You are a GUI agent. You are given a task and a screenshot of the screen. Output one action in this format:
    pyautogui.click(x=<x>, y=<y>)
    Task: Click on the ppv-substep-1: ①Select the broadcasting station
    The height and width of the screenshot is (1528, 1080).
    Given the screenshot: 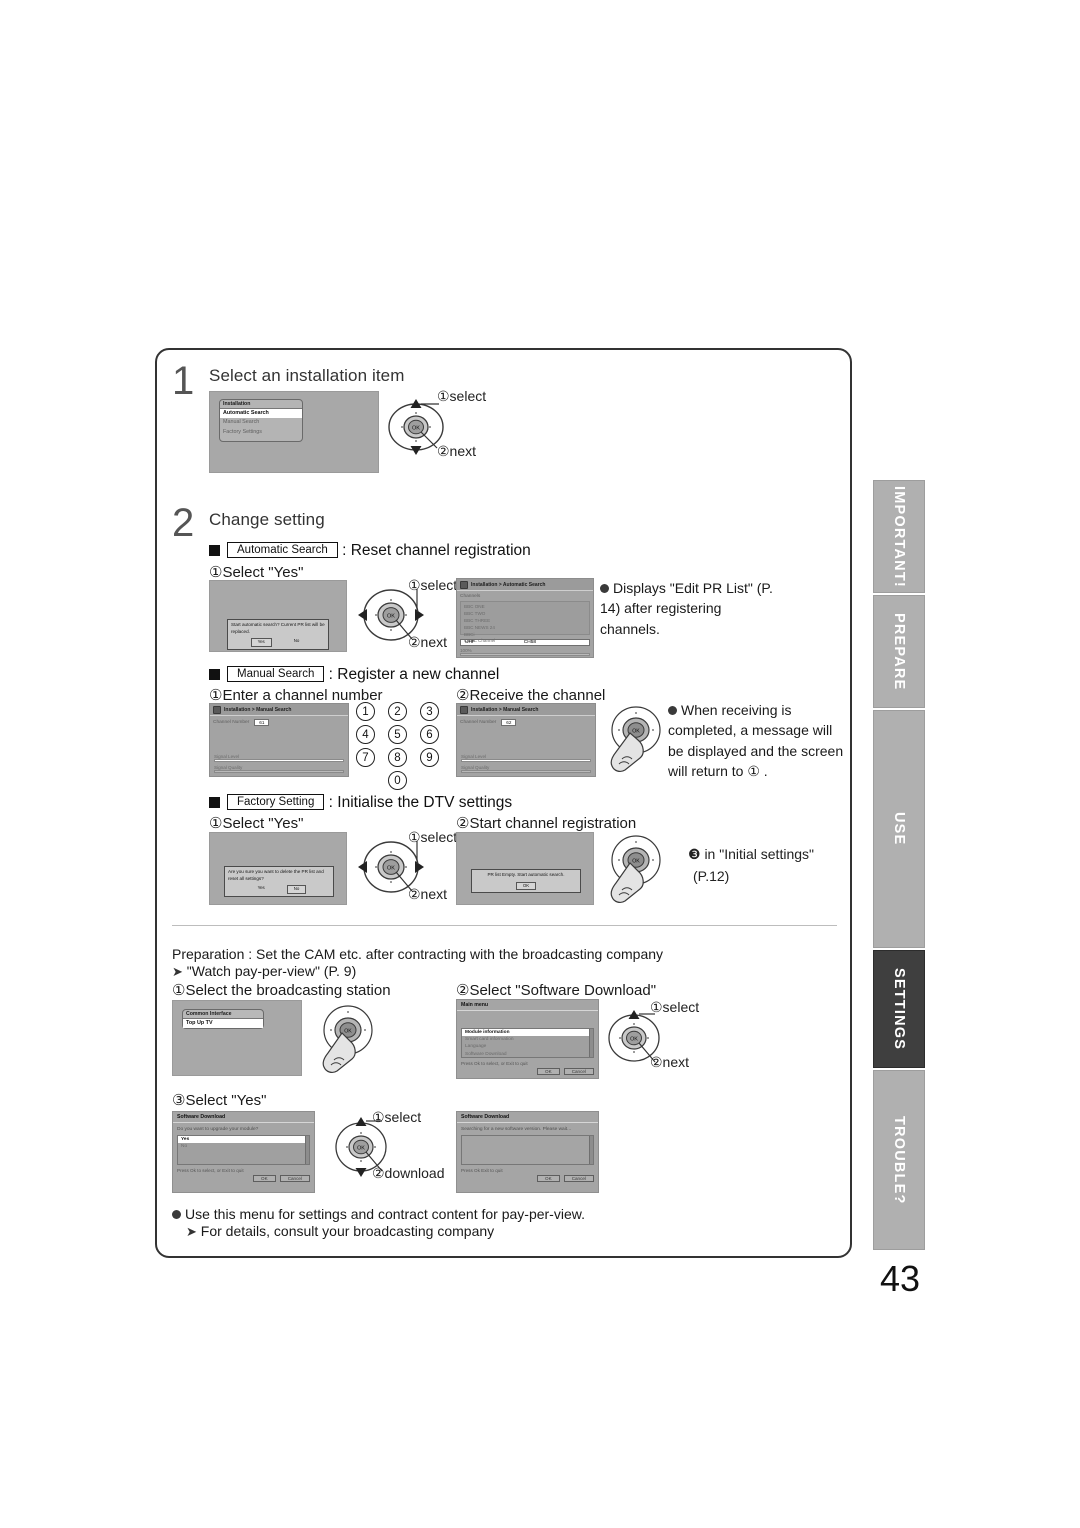 What is the action you would take?
    pyautogui.click(x=281, y=990)
    